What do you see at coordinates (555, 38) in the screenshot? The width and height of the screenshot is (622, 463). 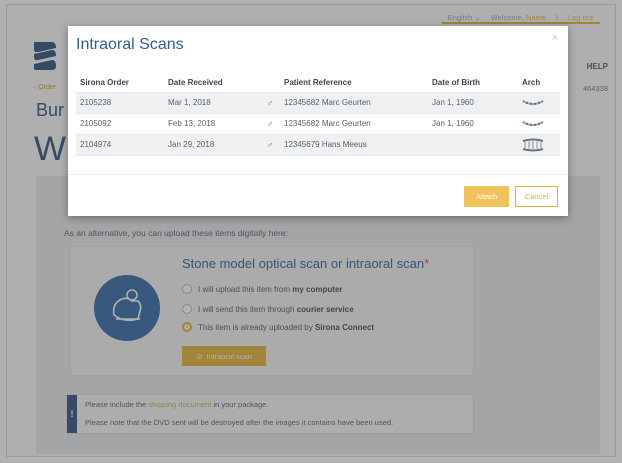 I see `close-icon: ×` at bounding box center [555, 38].